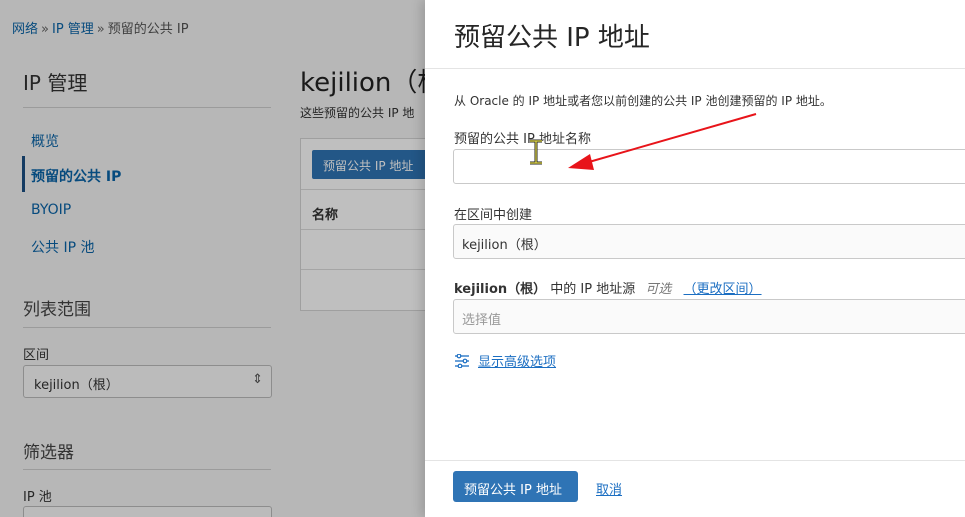 The height and width of the screenshot is (517, 965). I want to click on reserved-ip-name-input, so click(709, 166).